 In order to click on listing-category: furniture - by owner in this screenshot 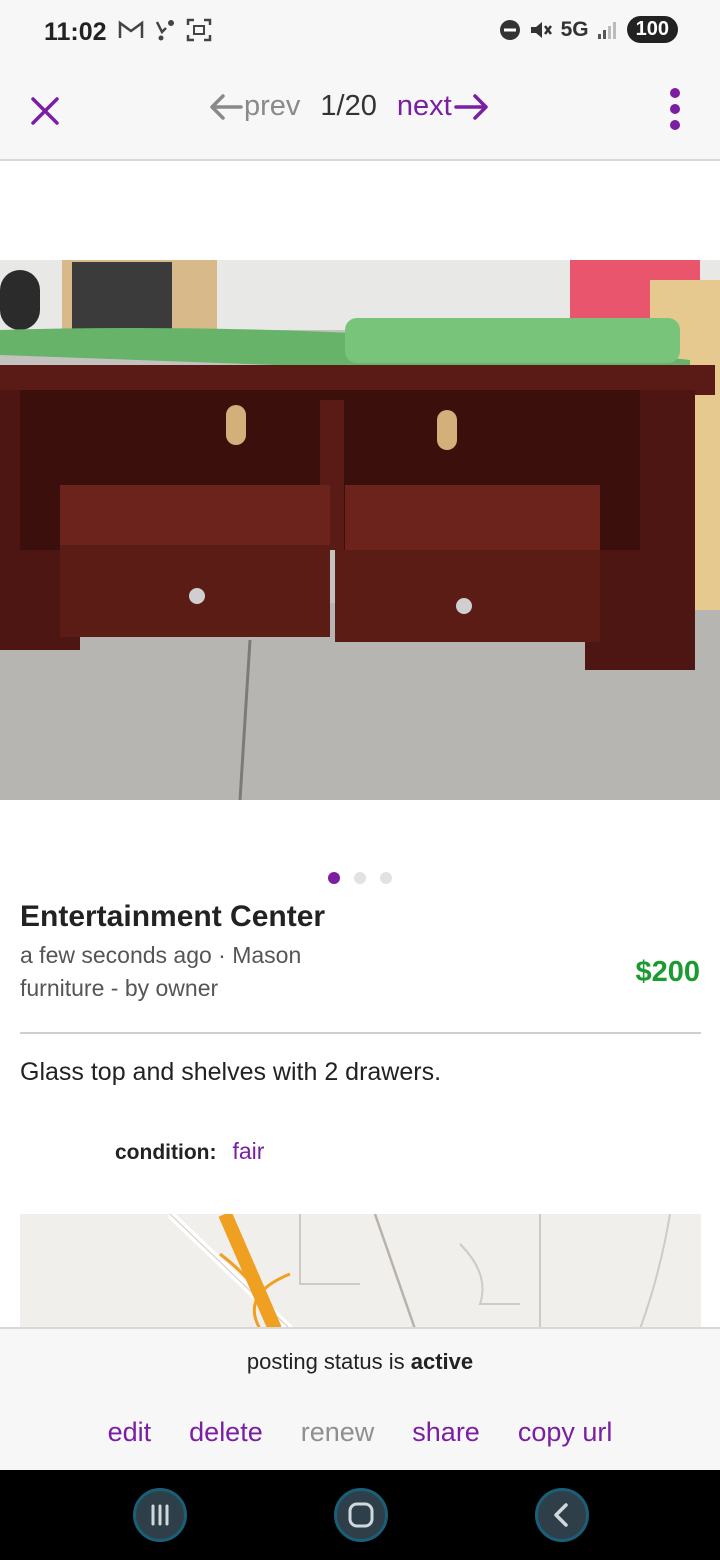, I will do `click(119, 988)`.